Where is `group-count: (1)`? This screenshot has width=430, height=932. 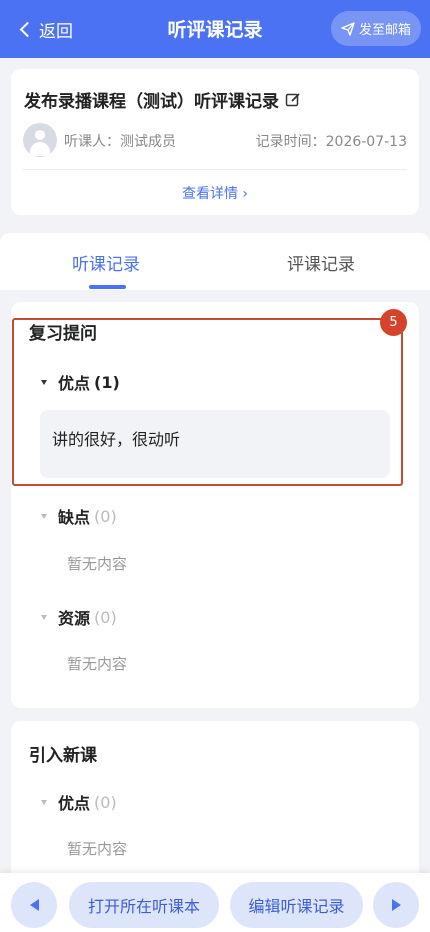
group-count: (1) is located at coordinates (107, 382).